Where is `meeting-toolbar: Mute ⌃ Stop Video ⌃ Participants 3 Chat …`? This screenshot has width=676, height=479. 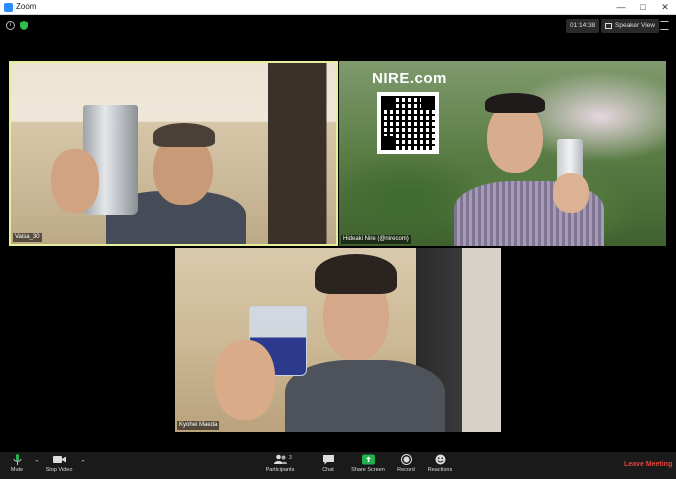
meeting-toolbar: Mute ⌃ Stop Video ⌃ Participants 3 Chat … is located at coordinates (338, 465).